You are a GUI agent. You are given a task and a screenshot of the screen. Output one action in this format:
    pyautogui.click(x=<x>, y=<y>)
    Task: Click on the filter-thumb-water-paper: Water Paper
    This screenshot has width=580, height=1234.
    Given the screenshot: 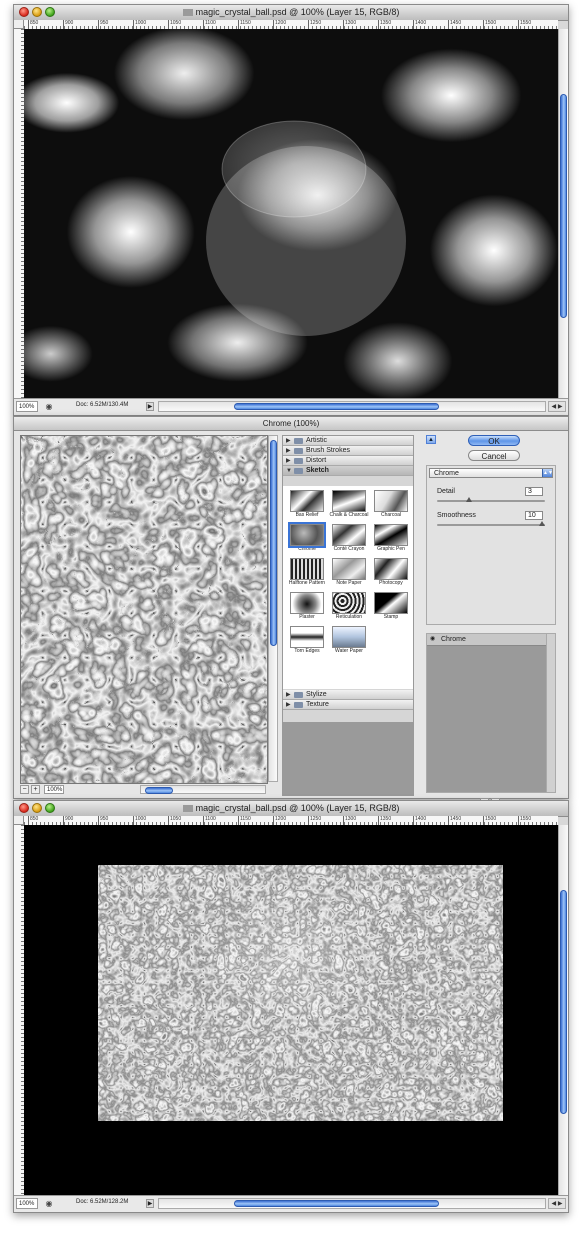 What is the action you would take?
    pyautogui.click(x=349, y=640)
    